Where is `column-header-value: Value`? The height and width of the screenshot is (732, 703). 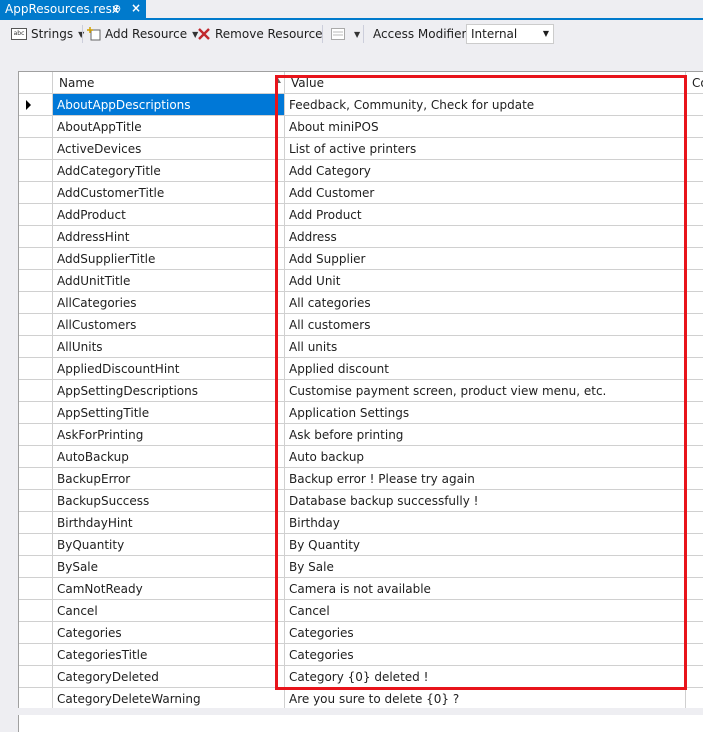
column-header-value: Value is located at coordinates (485, 82).